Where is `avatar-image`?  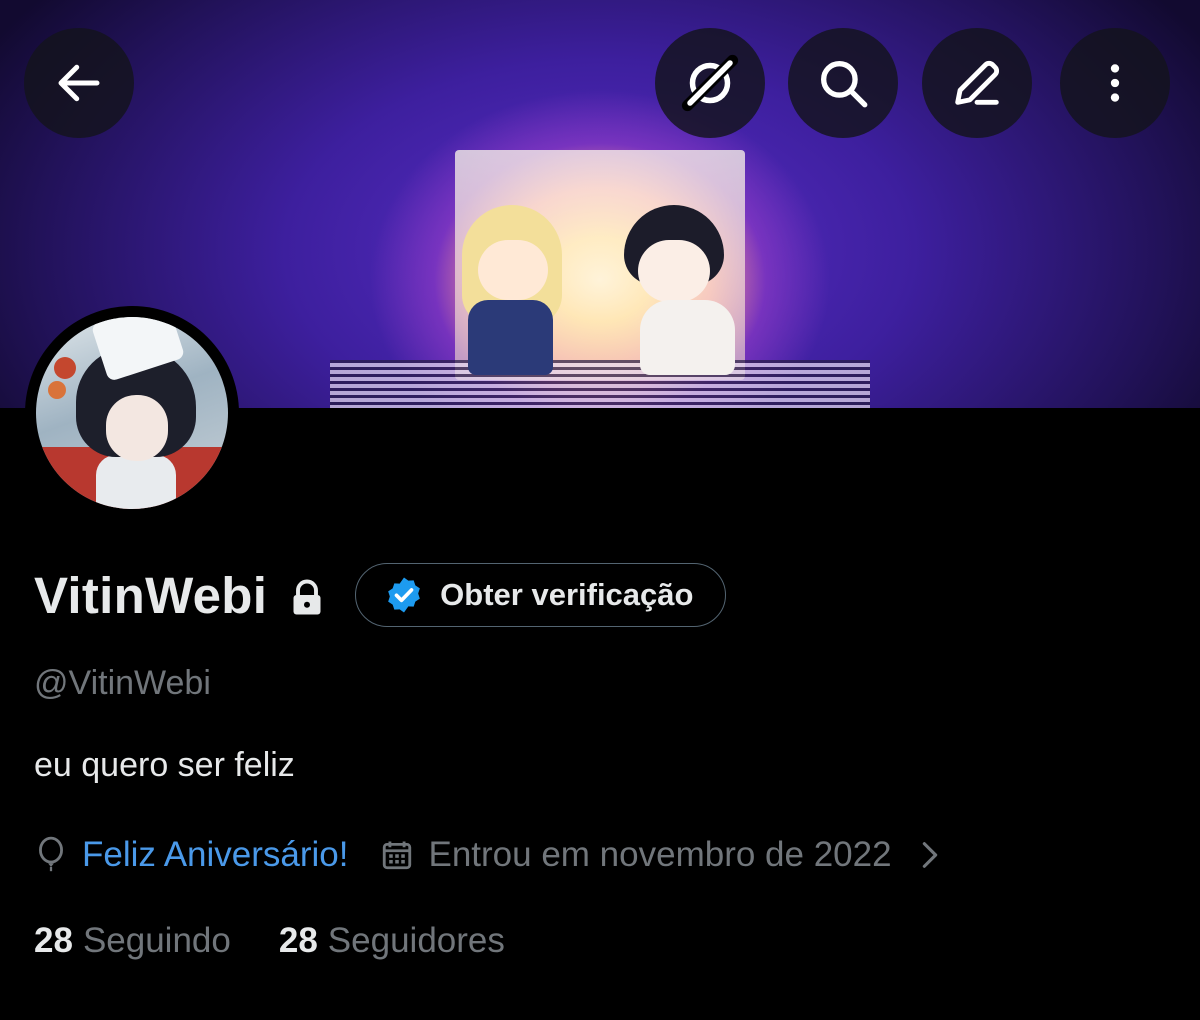 avatar-image is located at coordinates (132, 413).